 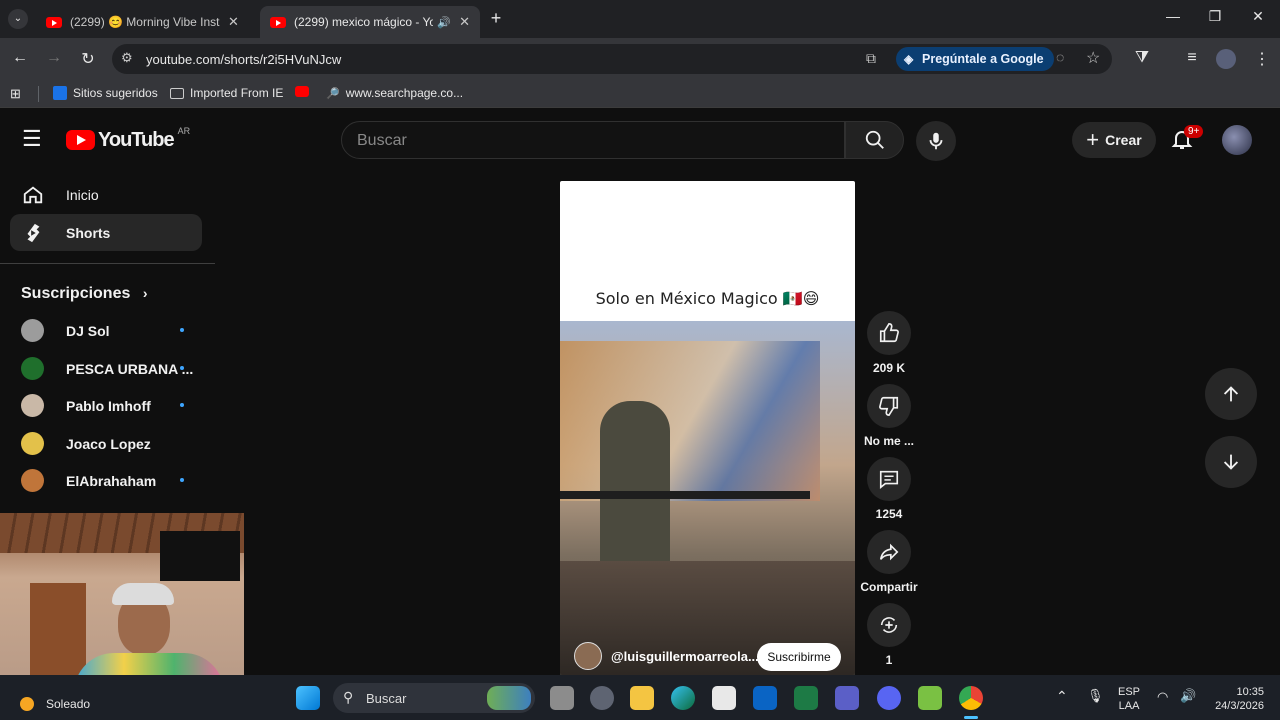 I want to click on share-button, so click(x=889, y=552).